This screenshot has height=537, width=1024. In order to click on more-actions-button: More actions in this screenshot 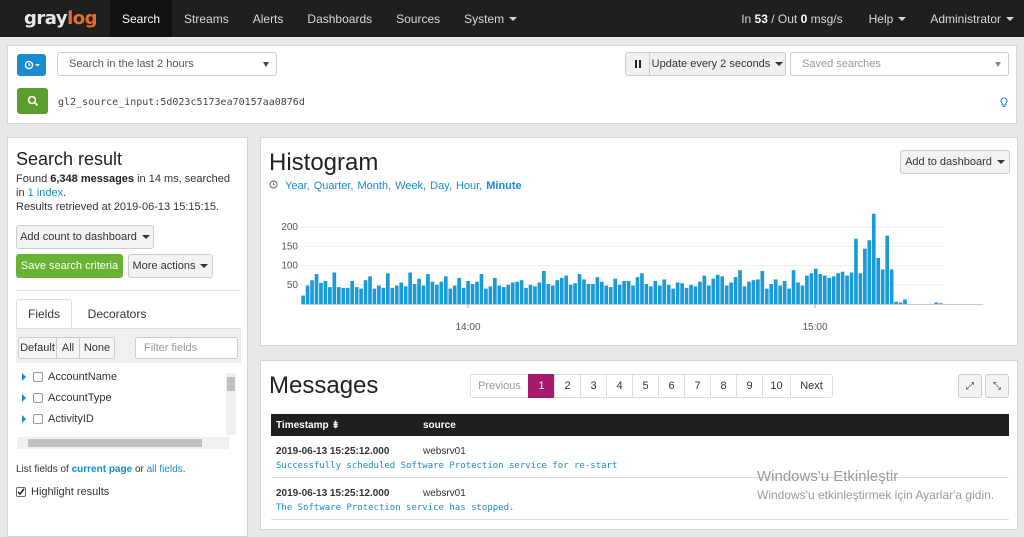, I will do `click(170, 266)`.